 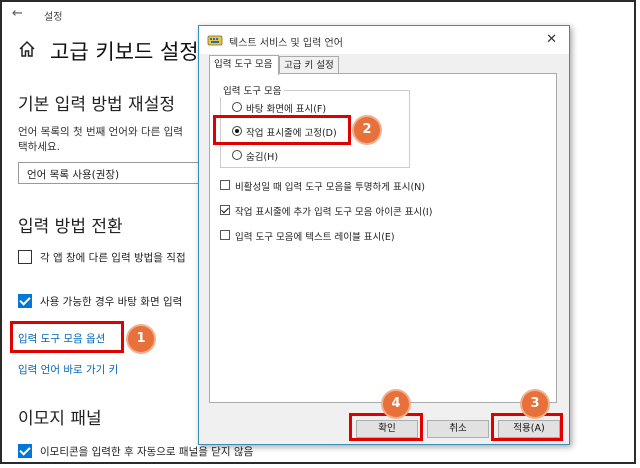 I want to click on checkbox-label: 이모티콘을 입력한 후 자동으로 패널을 닫지 않음, so click(x=147, y=452).